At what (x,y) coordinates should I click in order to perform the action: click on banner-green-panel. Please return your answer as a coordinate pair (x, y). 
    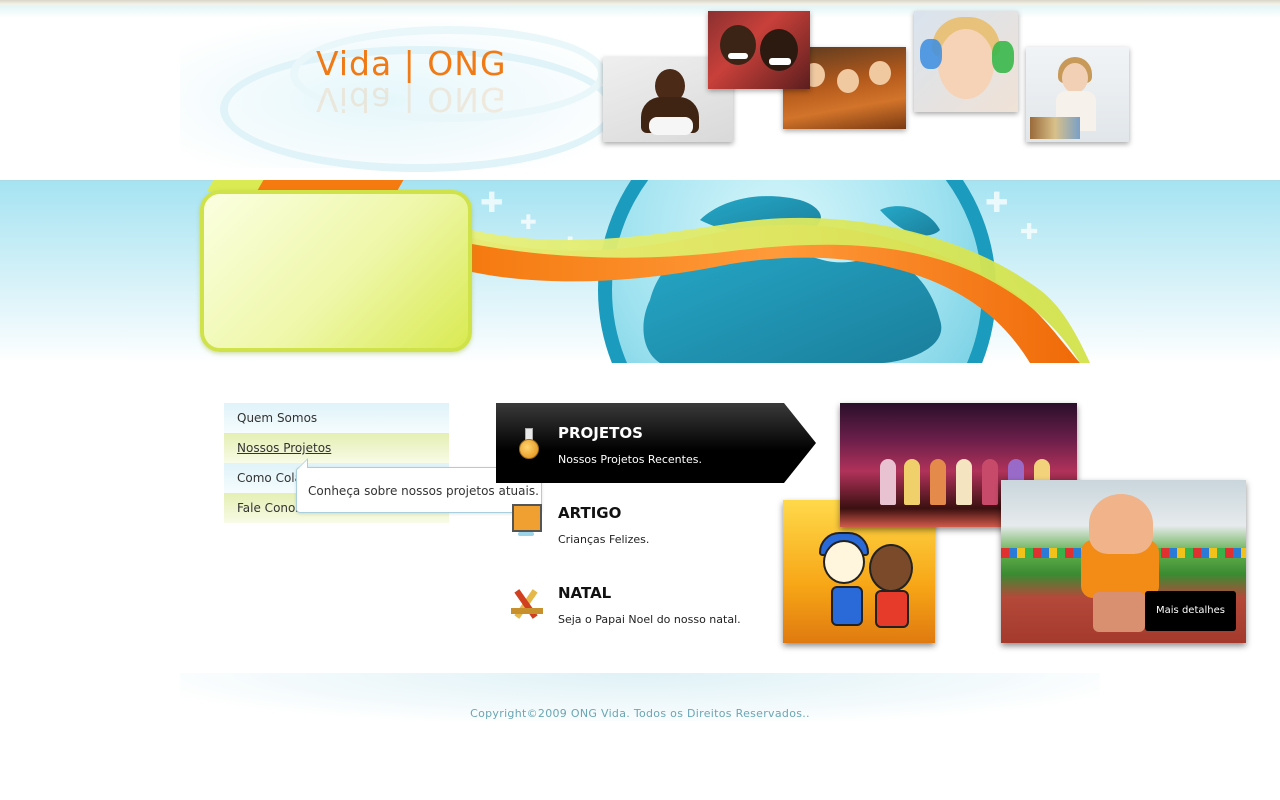
    Looking at the image, I should click on (336, 271).